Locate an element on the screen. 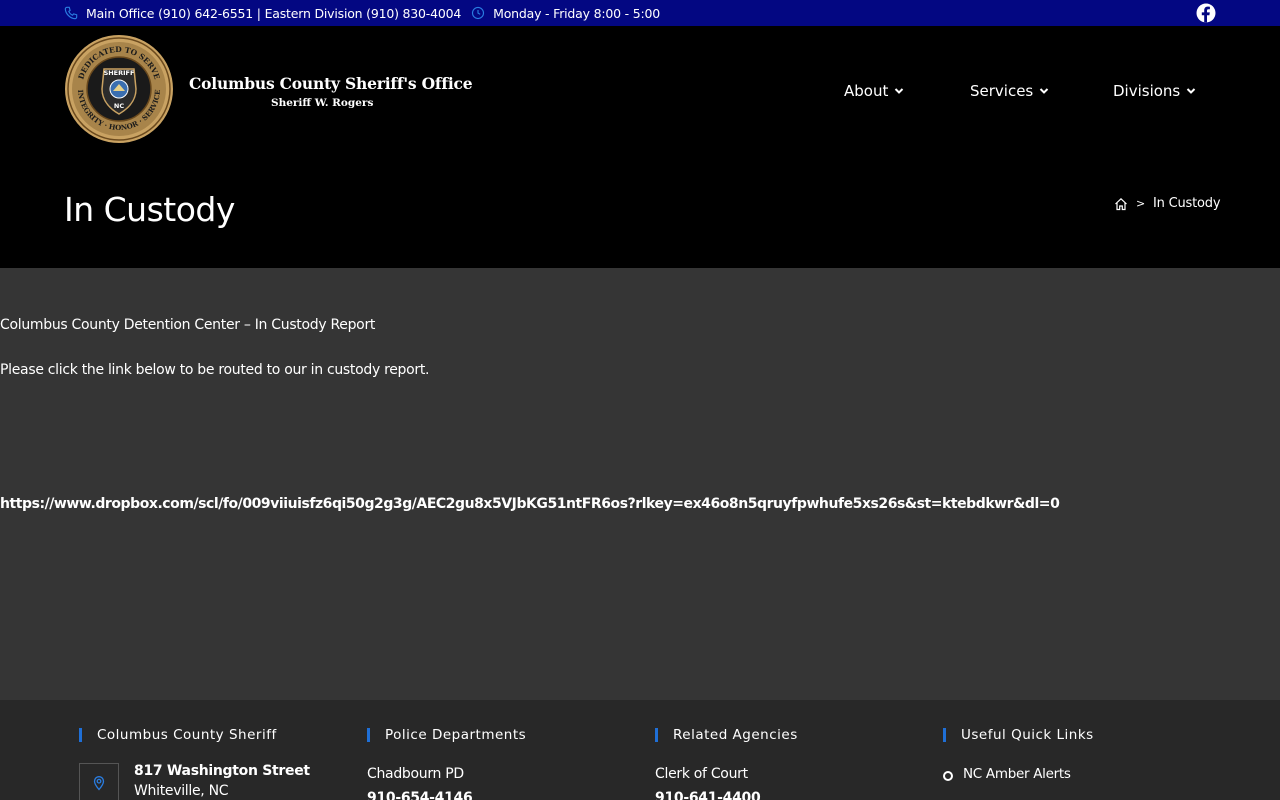  map-pin-icon is located at coordinates (99, 783).